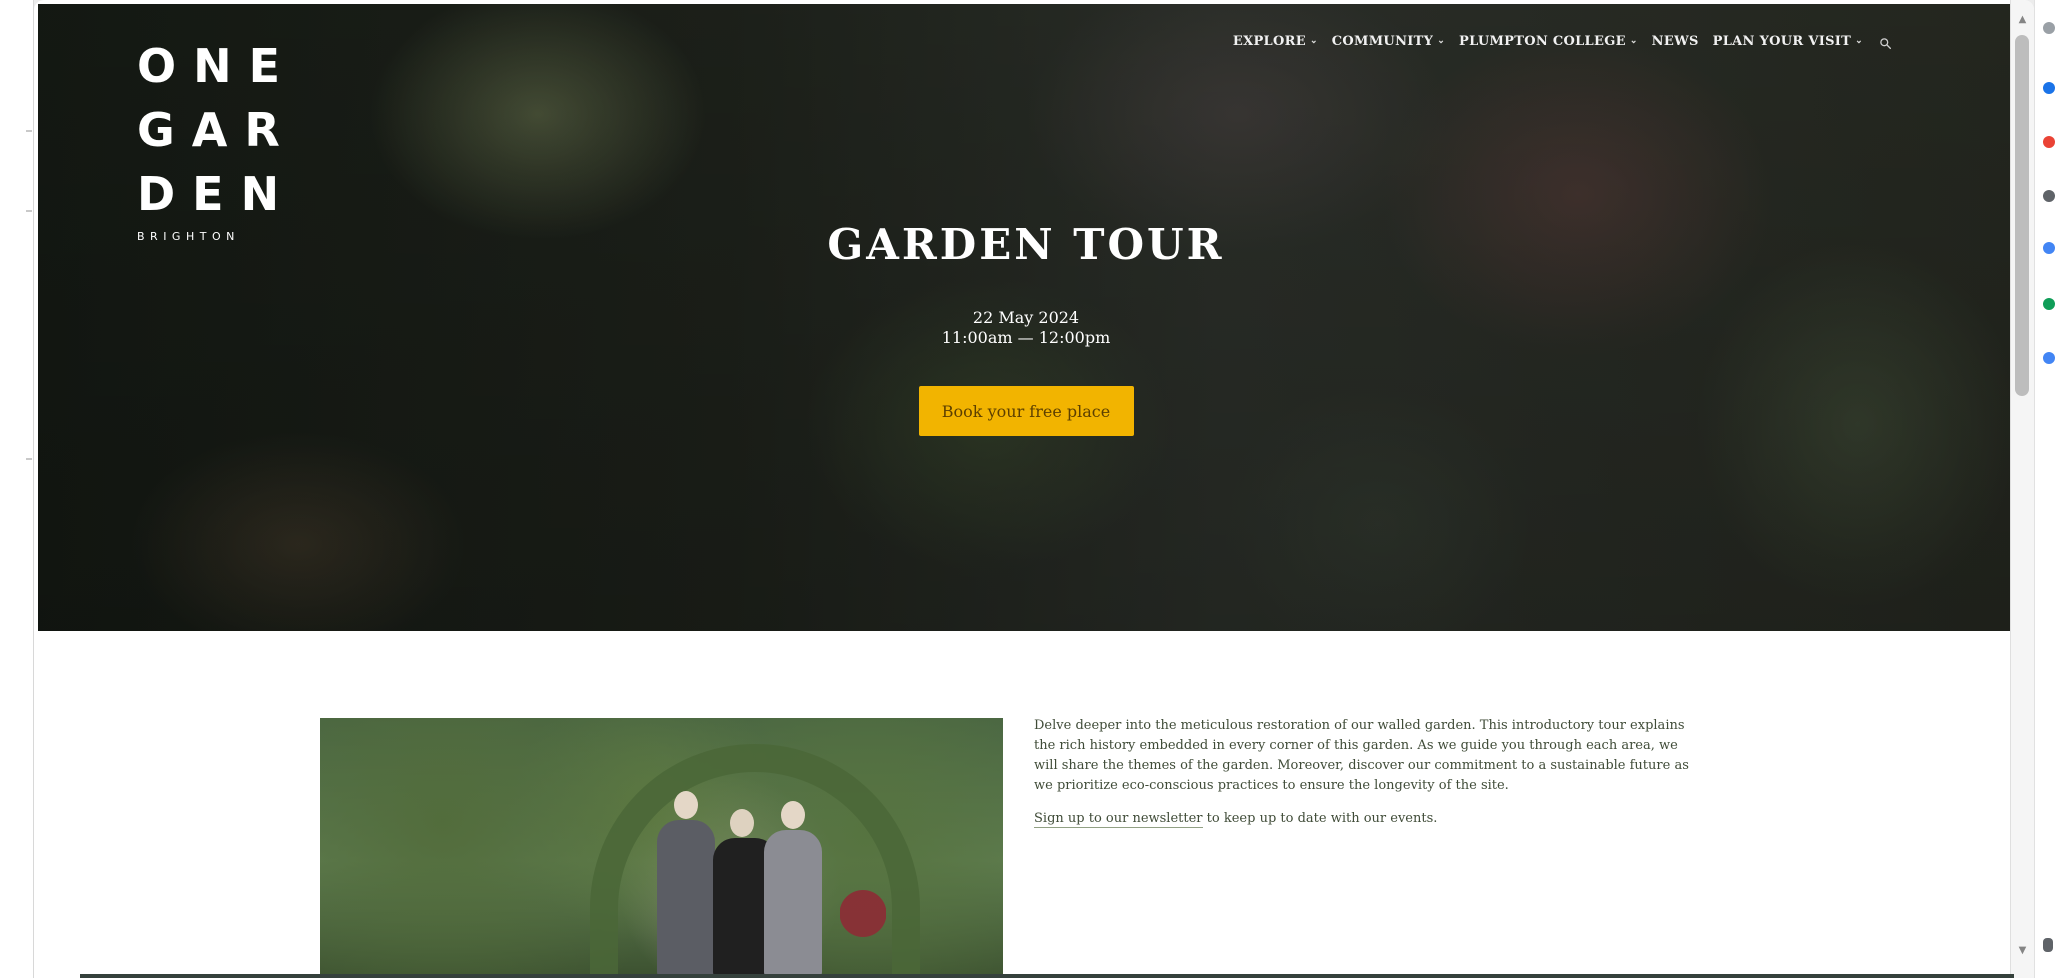 This screenshot has width=2062, height=978. What do you see at coordinates (2022, 489) in the screenshot?
I see `vertical-scrollbar: ▲ ▼` at bounding box center [2022, 489].